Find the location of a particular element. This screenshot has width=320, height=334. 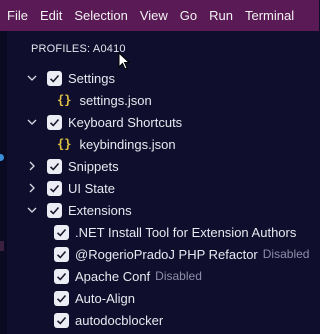

tree-item-snippets: Snippets is located at coordinates (72, 166).